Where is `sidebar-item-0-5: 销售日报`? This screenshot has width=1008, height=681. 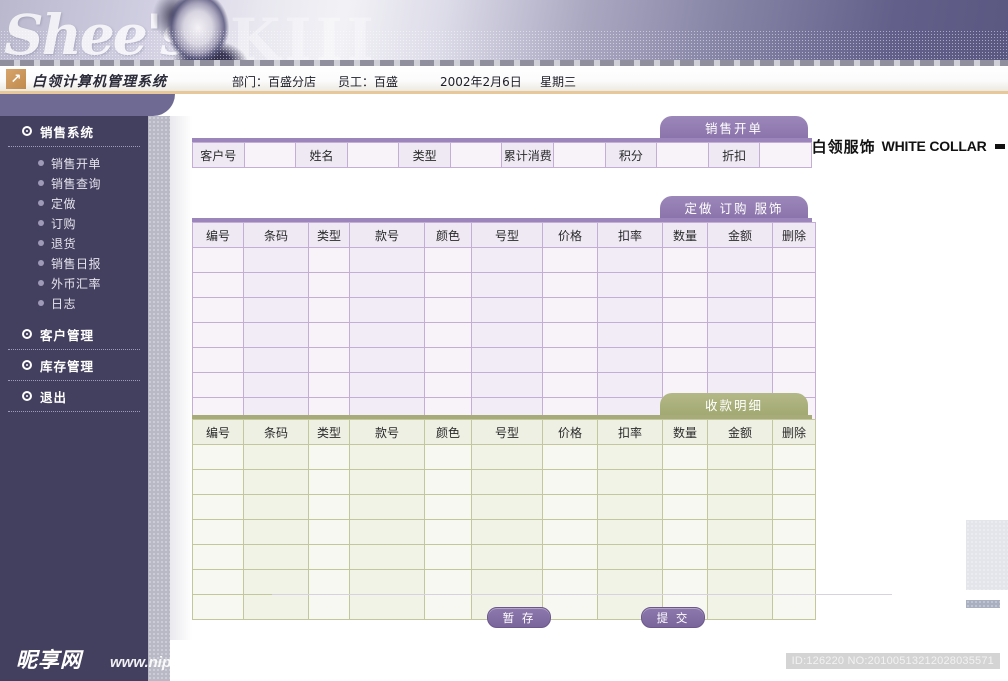
sidebar-item-0-5: 销售日报 is located at coordinates (74, 263).